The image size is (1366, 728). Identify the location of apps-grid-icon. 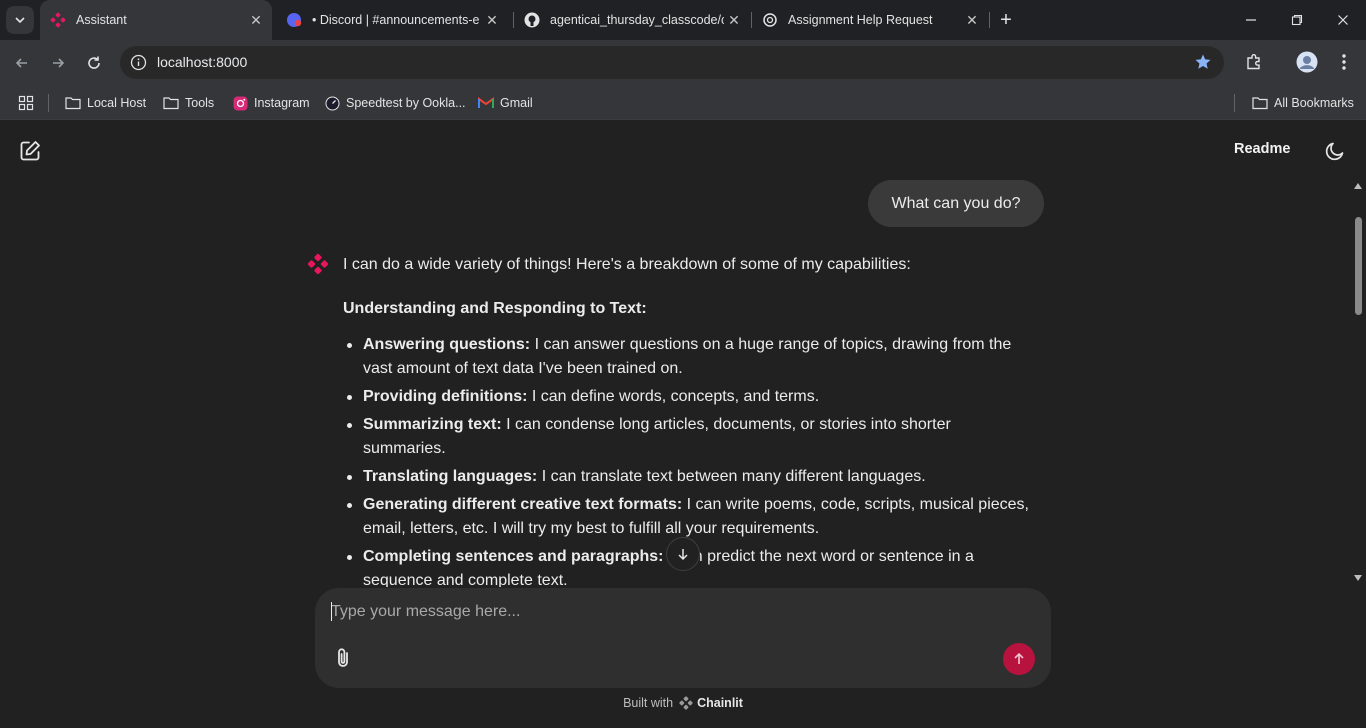
(26, 103).